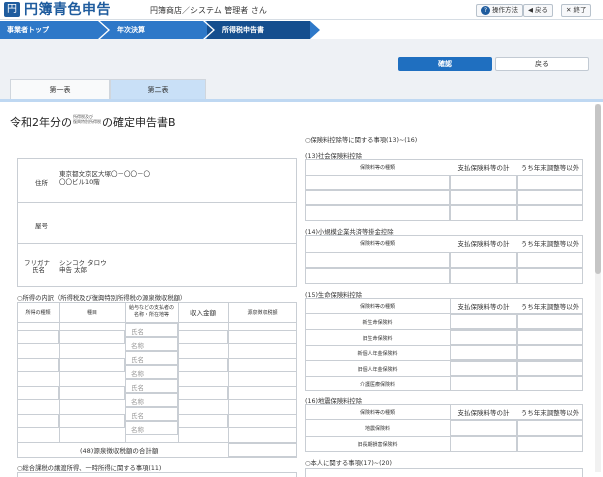 This screenshot has width=603, height=477. I want to click on withholding-total-input, so click(262, 450).